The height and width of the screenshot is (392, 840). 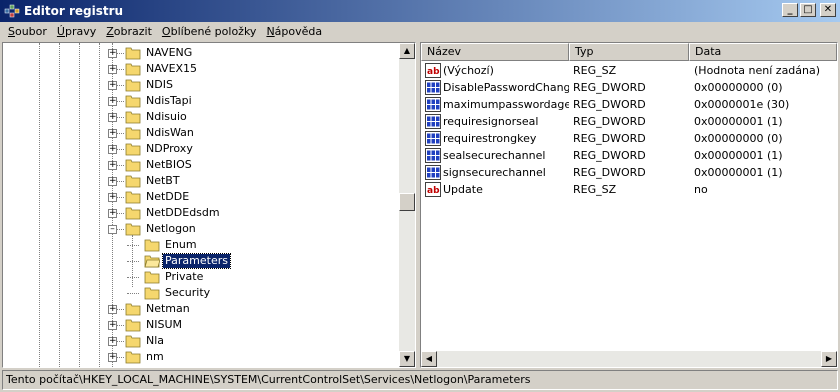 What do you see at coordinates (629, 52) in the screenshot?
I see `column-header-type: Typ` at bounding box center [629, 52].